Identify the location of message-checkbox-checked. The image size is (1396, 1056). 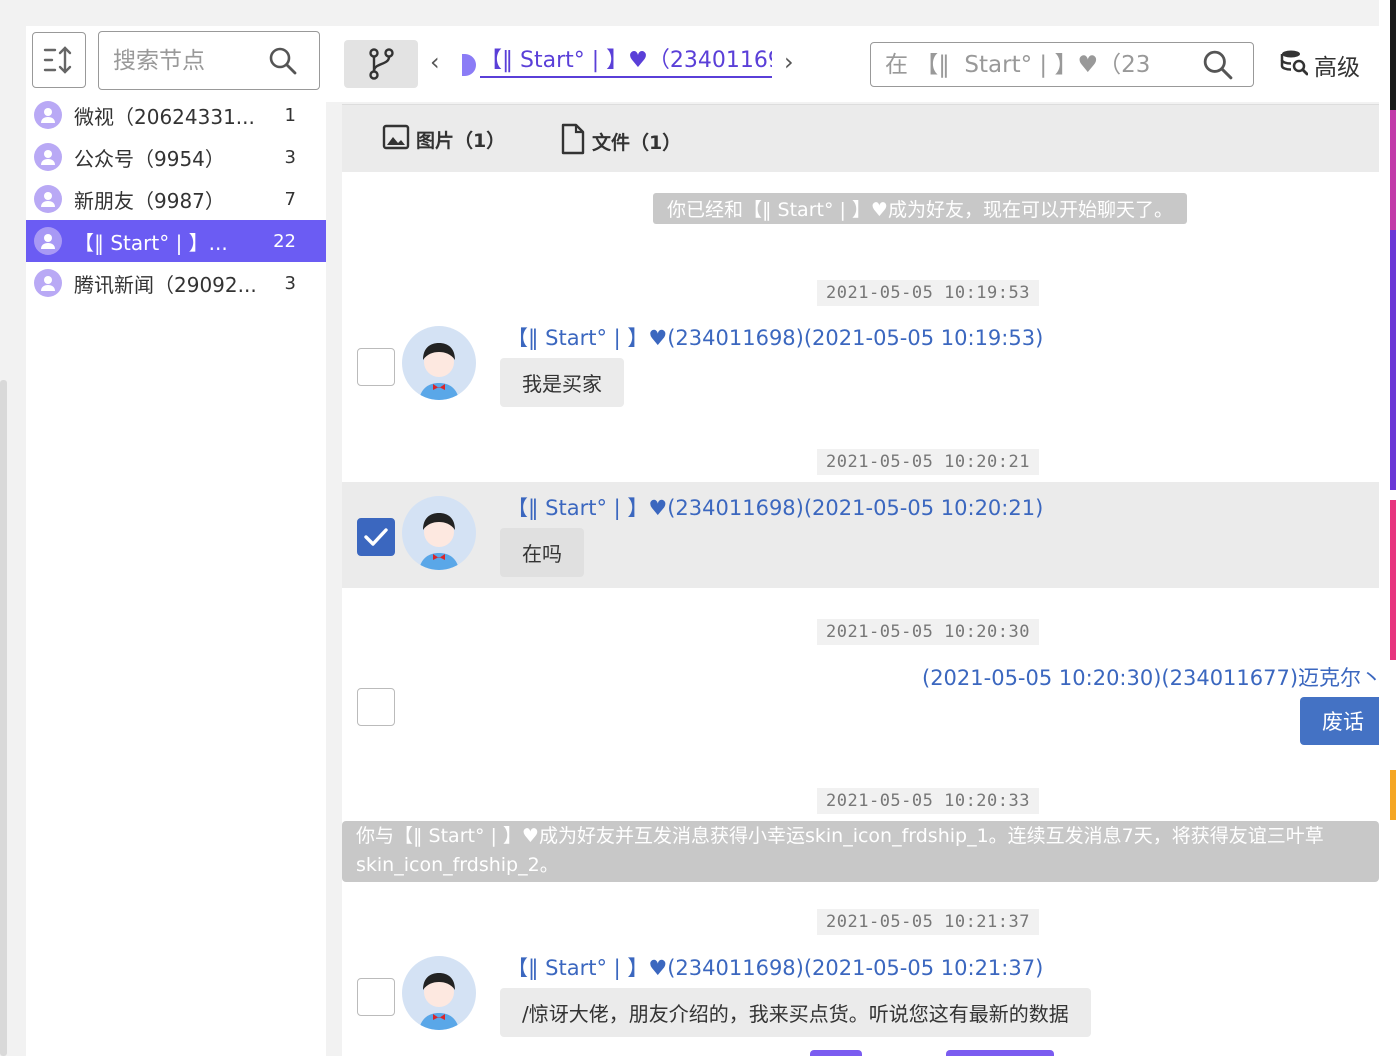
(376, 537).